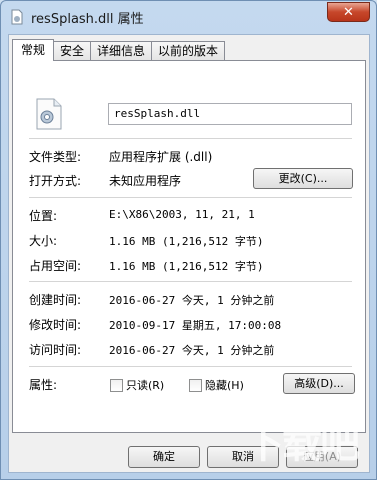 Image resolution: width=377 pixels, height=480 pixels. What do you see at coordinates (230, 114) in the screenshot?
I see `filename-field: resSplash.dll` at bounding box center [230, 114].